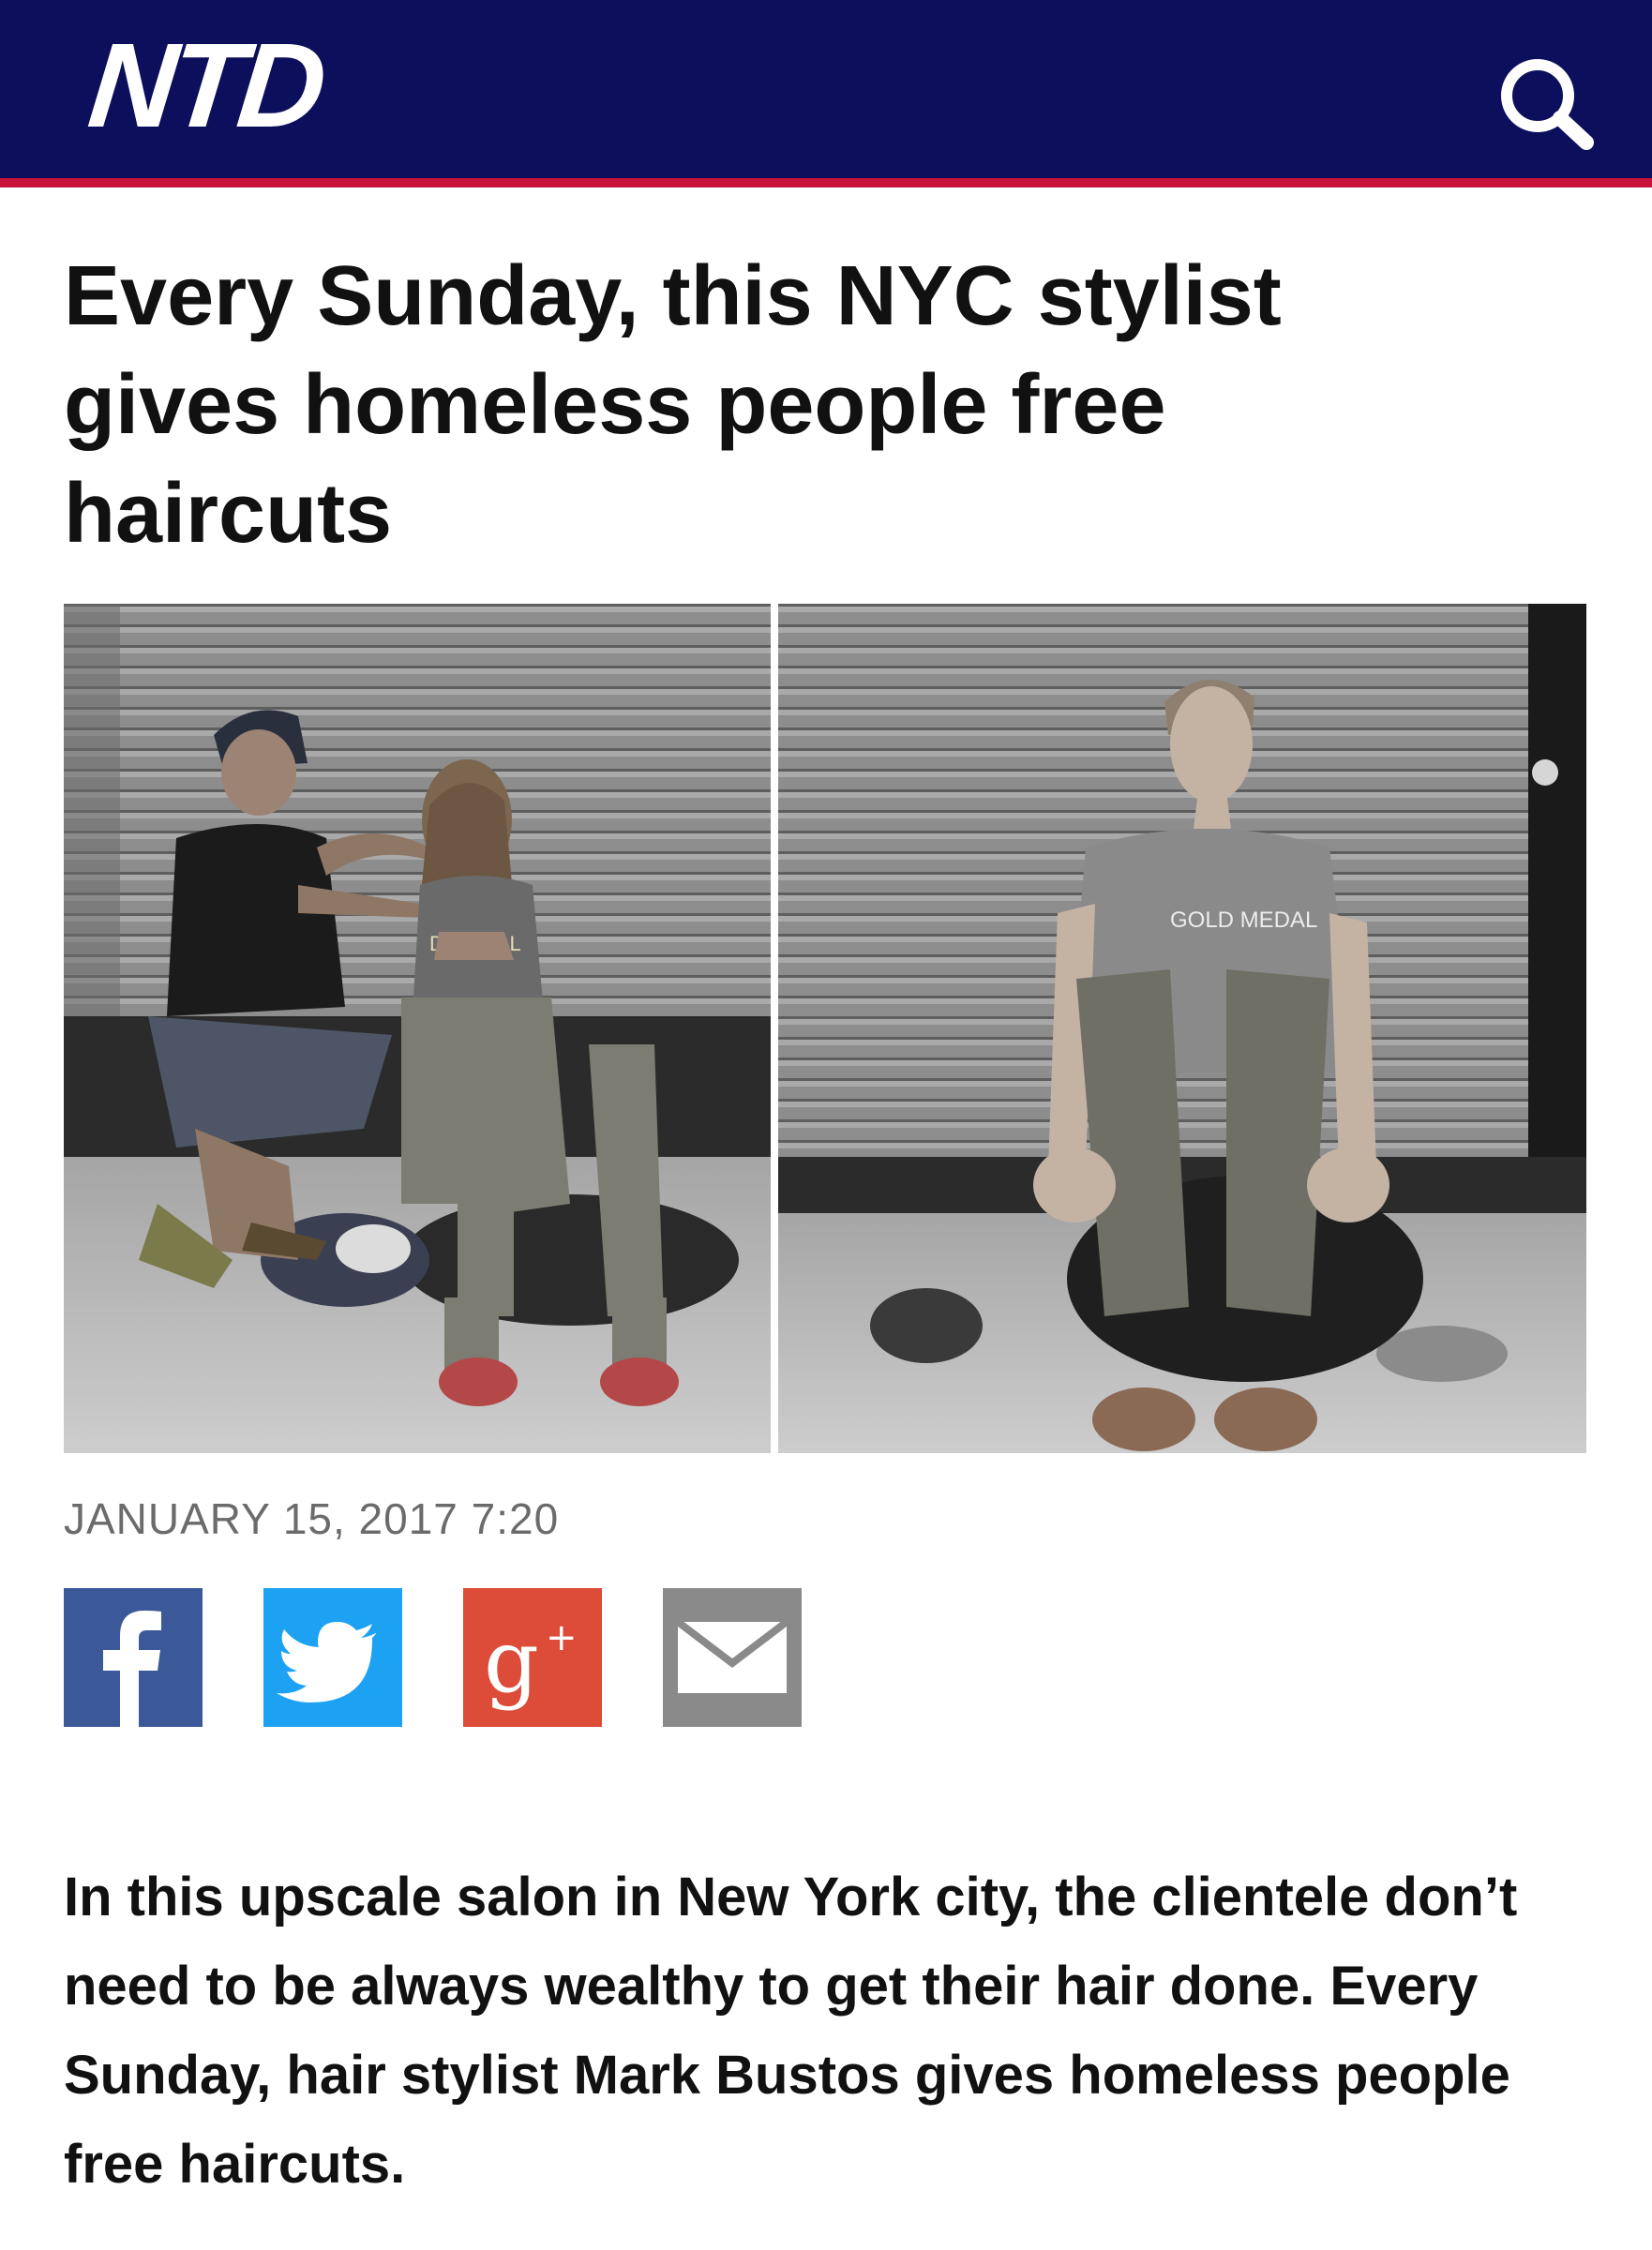 The image size is (1652, 2250). I want to click on right-shirt-text: GOLD MEDAL, so click(1243, 920).